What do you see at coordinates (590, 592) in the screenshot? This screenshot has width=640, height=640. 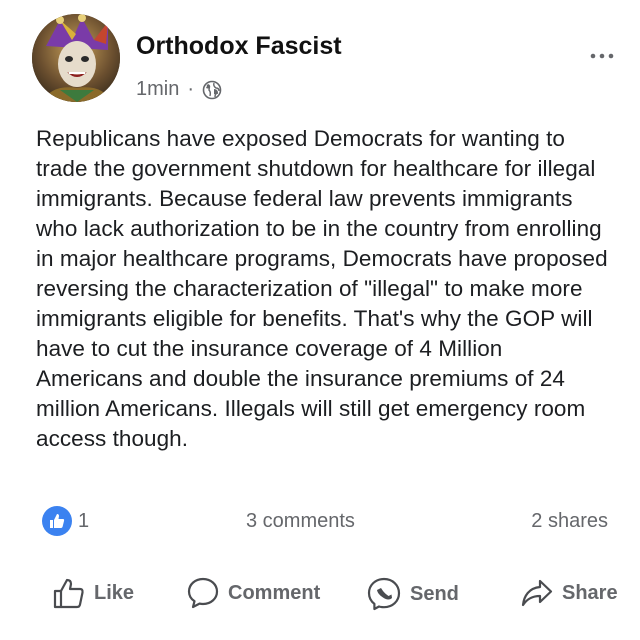 I see `share-label: Share` at bounding box center [590, 592].